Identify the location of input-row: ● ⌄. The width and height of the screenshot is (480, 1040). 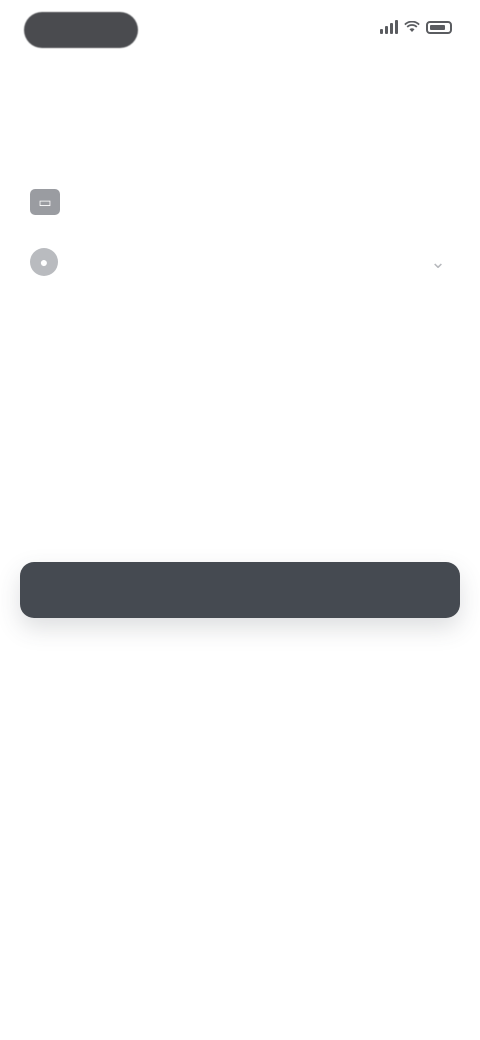
(240, 262).